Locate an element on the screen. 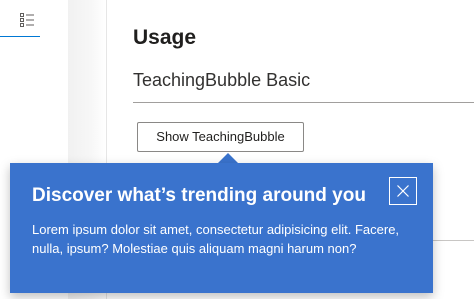 This screenshot has height=299, width=474. close-button is located at coordinates (403, 191).